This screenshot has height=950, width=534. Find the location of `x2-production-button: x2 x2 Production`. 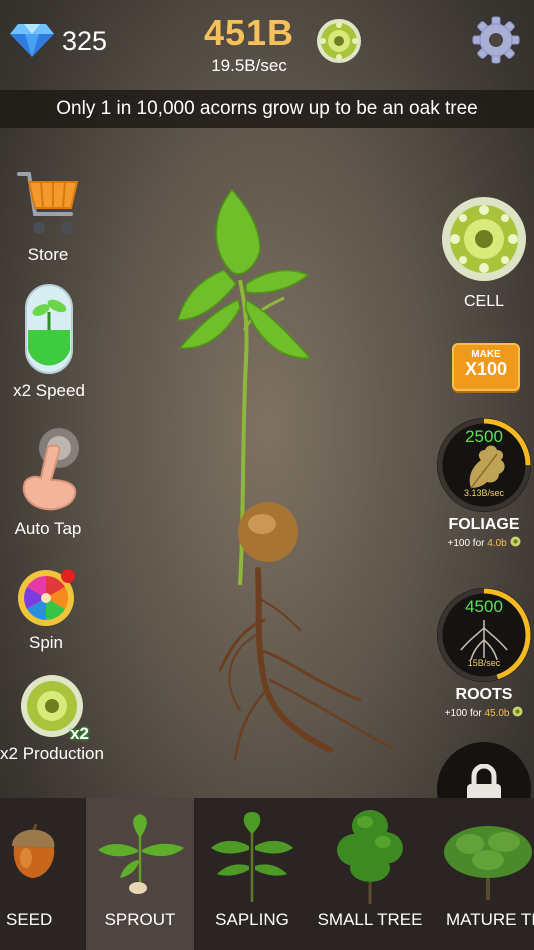

x2-production-button: x2 x2 Production is located at coordinates (52, 719).